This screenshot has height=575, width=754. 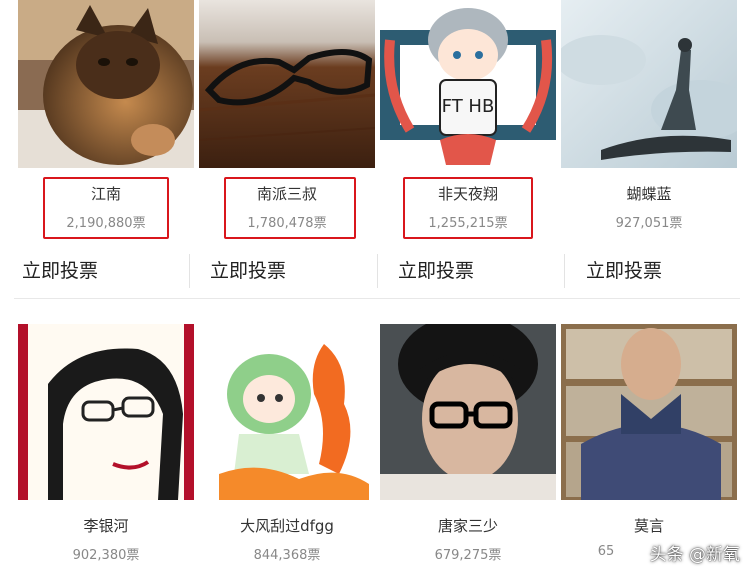 What do you see at coordinates (287, 555) in the screenshot?
I see `vote-count: 844,368票` at bounding box center [287, 555].